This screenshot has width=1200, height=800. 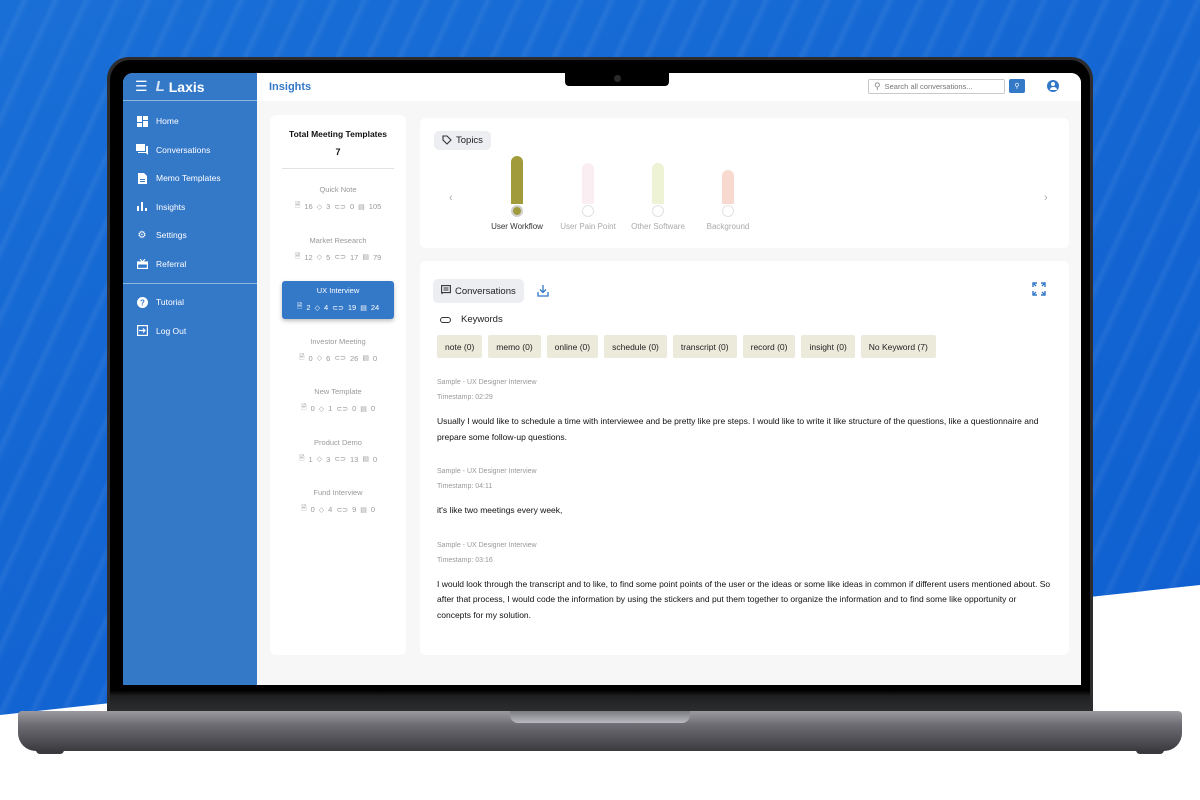 I want to click on template-item: Product Demo 🗎 1 ◇ 3 ⊂⊃ 13 ▤ 0, so click(x=338, y=452).